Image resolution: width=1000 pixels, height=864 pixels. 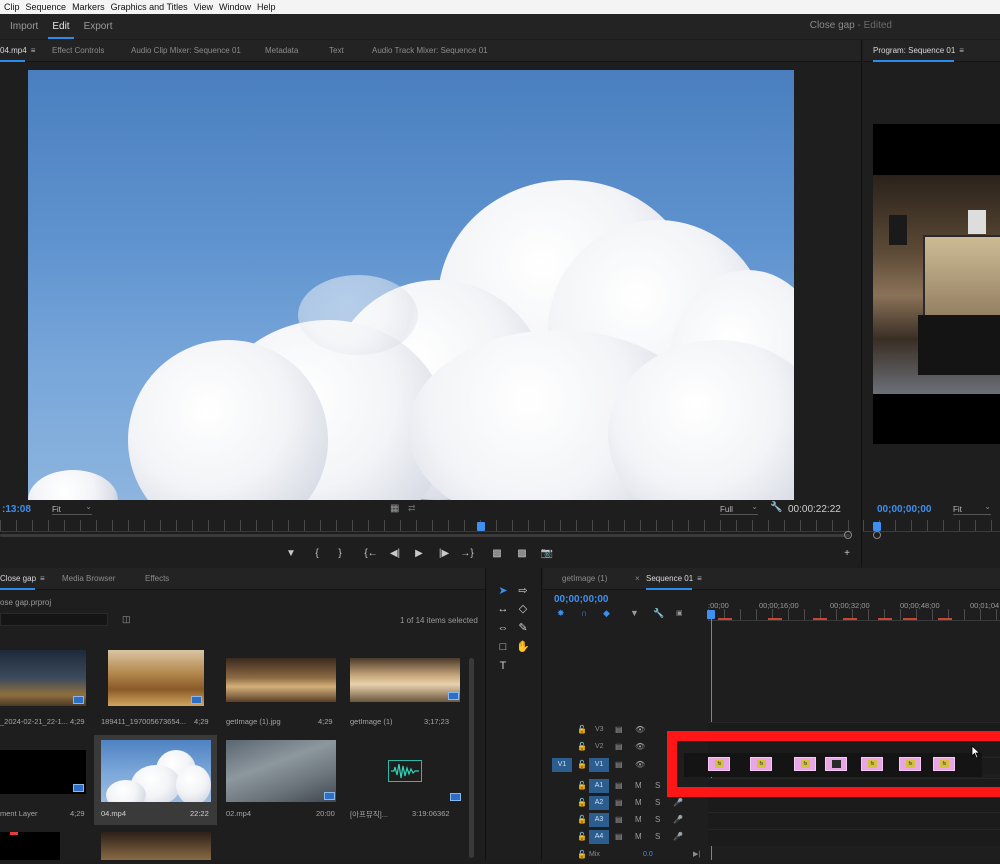 I want to click on ripple-edit-tool-icon: ↔, so click(x=503, y=609).